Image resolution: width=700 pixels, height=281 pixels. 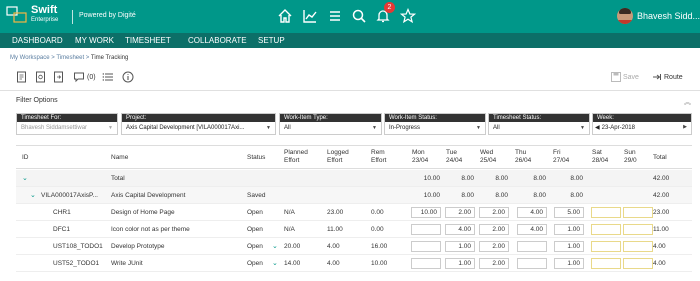 I want to click on filter-value: All, so click(x=496, y=128).